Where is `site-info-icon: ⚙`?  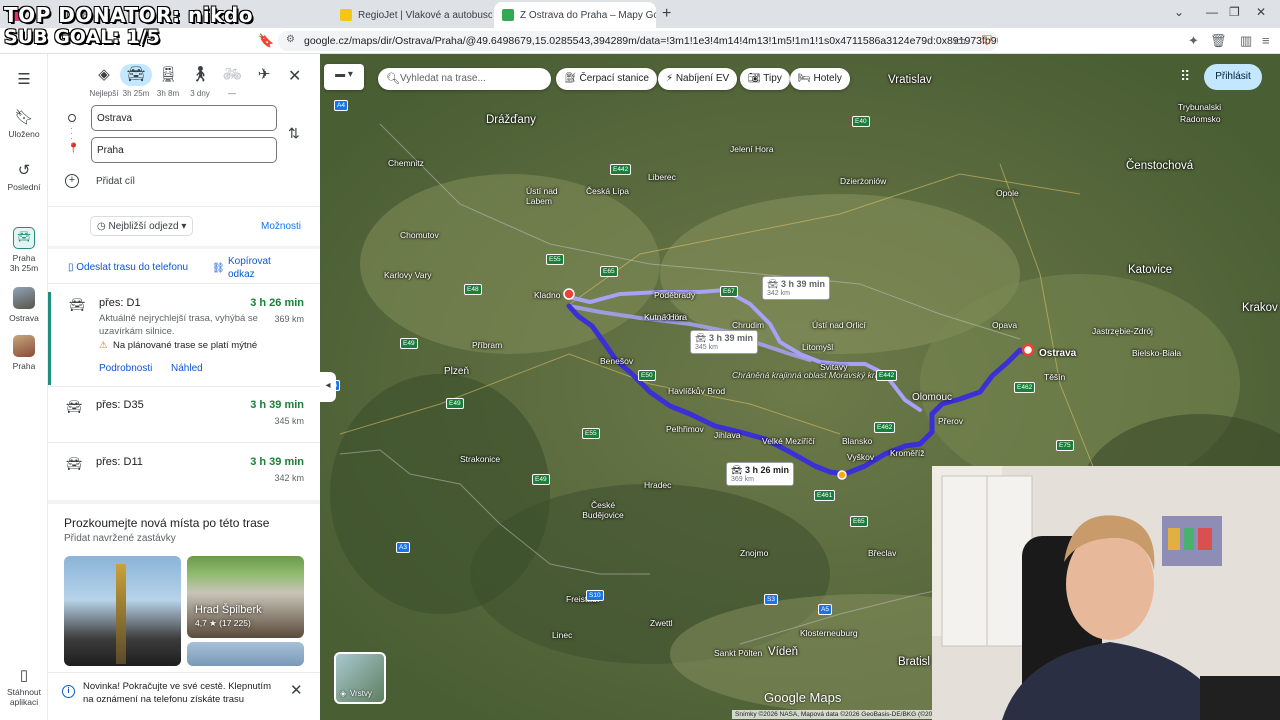 site-info-icon: ⚙ is located at coordinates (290, 39).